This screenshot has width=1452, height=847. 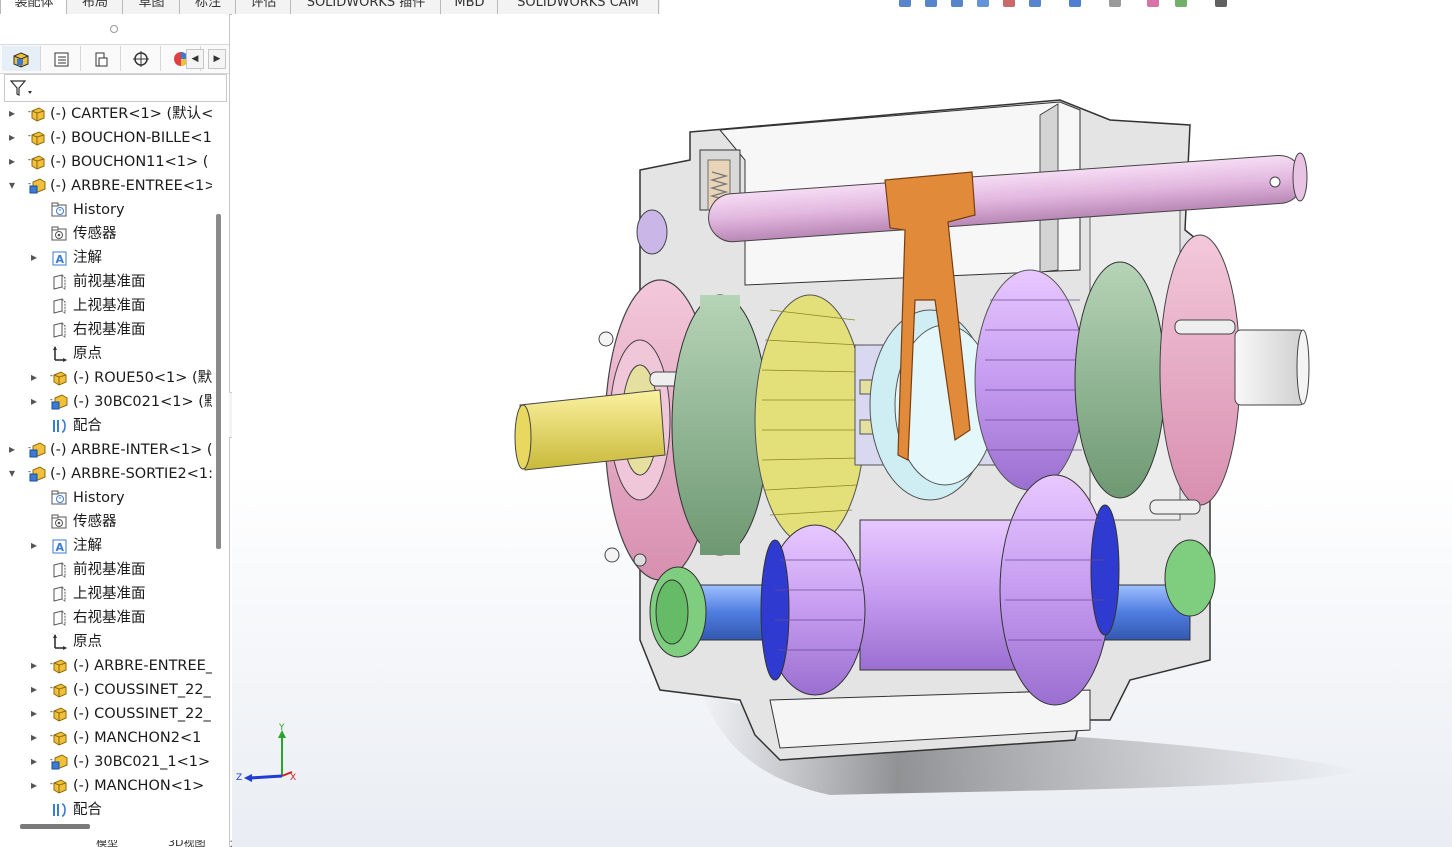 What do you see at coordinates (106, 666) in the screenshot?
I see `tree-item: ▸ - (-) ARBRE-ENTREE_` at bounding box center [106, 666].